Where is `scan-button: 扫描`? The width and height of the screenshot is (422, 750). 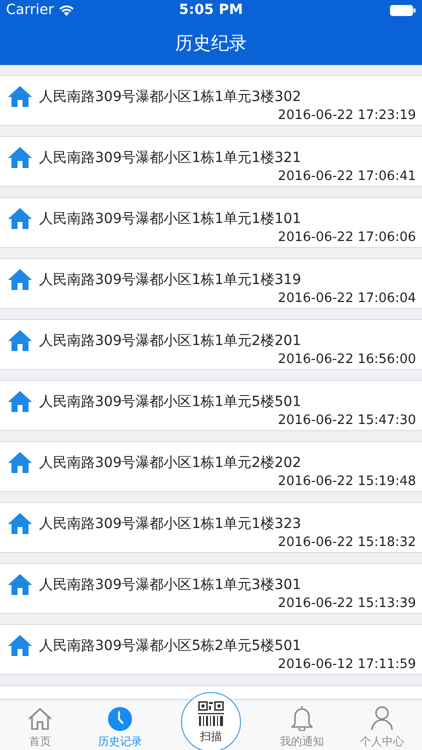
scan-button: 扫描 is located at coordinates (211, 721).